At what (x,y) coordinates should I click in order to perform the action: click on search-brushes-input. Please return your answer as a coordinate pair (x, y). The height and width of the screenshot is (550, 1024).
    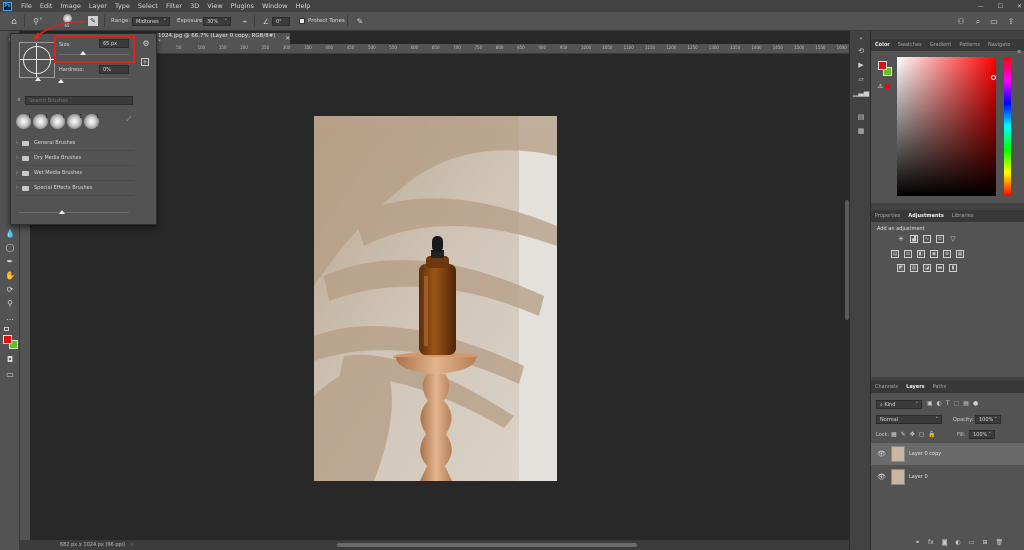
    Looking at the image, I should click on (79, 100).